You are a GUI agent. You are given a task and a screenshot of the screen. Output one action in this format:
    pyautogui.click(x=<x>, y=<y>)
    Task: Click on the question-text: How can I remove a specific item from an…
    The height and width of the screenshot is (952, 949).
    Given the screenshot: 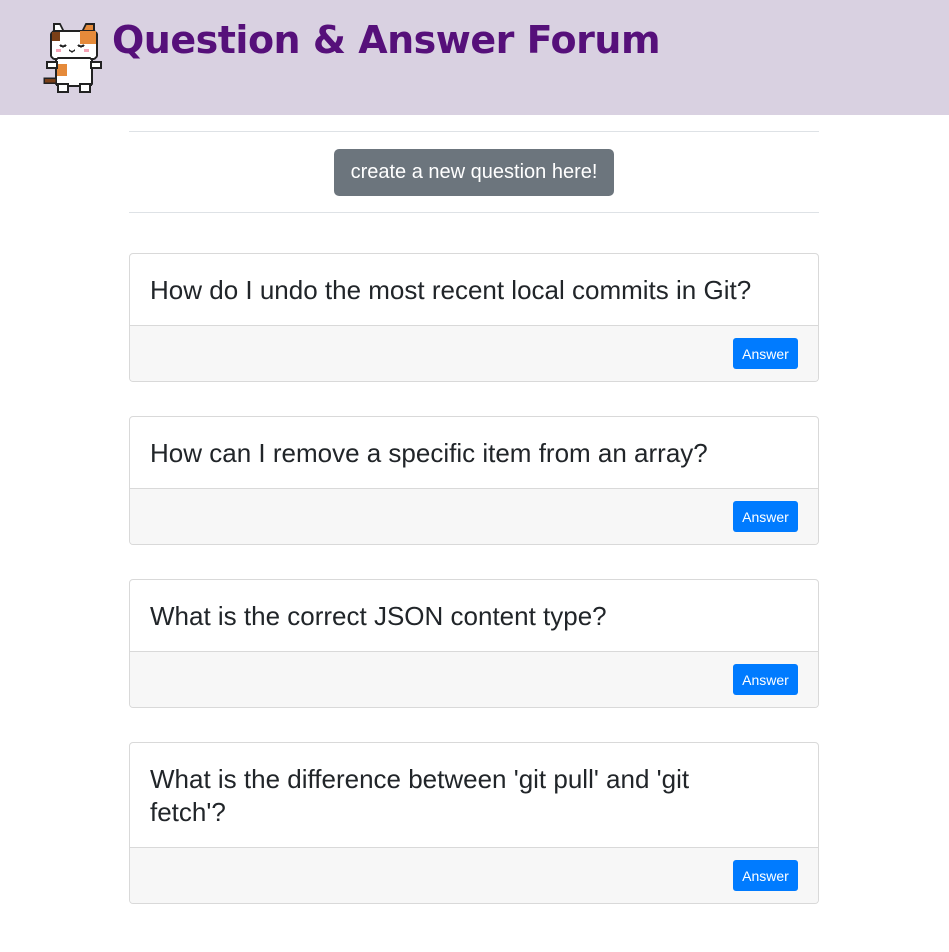 What is the action you would take?
    pyautogui.click(x=429, y=453)
    